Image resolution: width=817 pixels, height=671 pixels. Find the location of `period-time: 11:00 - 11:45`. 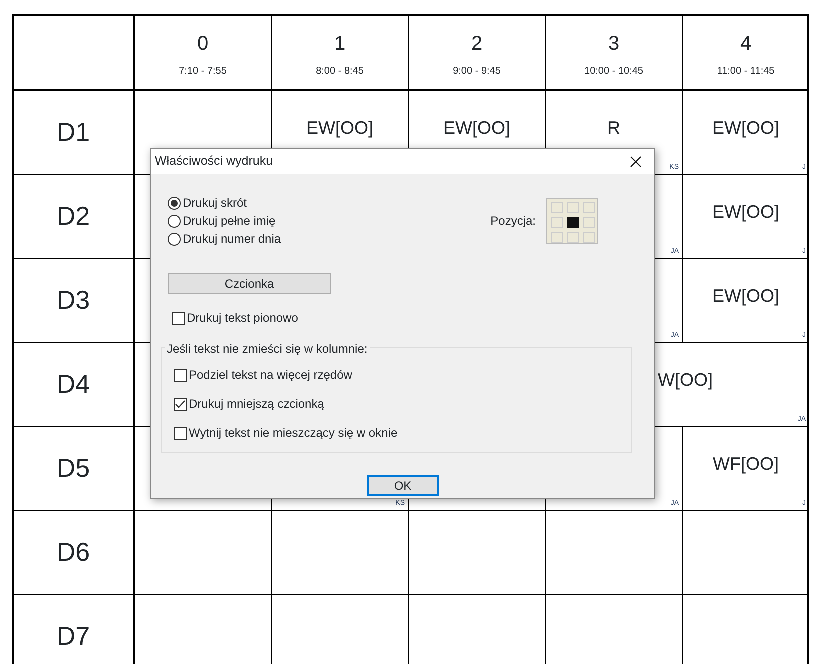

period-time: 11:00 - 11:45 is located at coordinates (746, 72).